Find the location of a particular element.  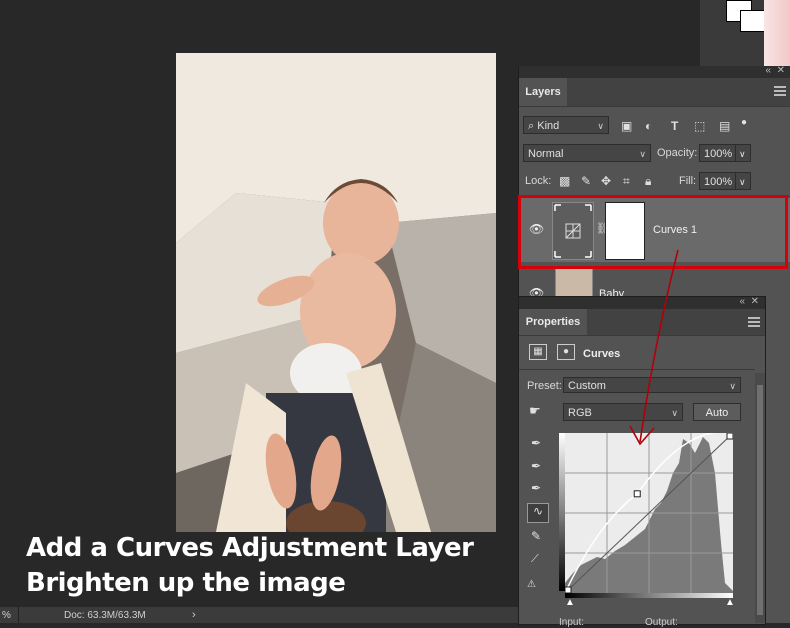

auto-button: Auto is located at coordinates (717, 412).